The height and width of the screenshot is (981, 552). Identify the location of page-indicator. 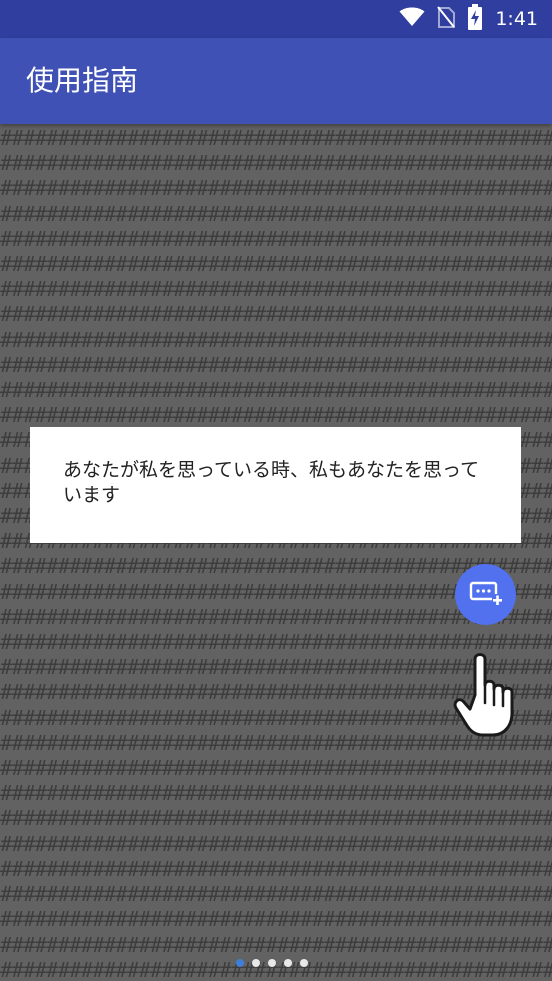
(272, 963).